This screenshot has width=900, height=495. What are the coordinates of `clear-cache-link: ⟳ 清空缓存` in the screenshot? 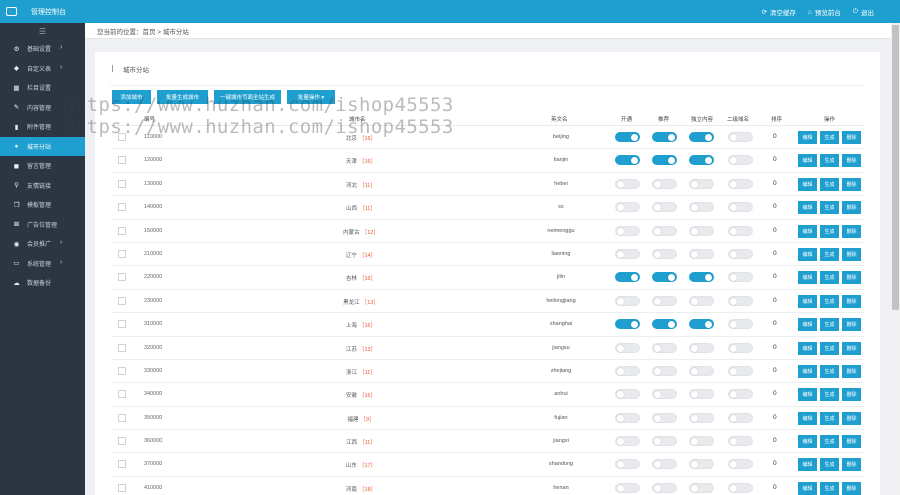 It's located at (778, 12).